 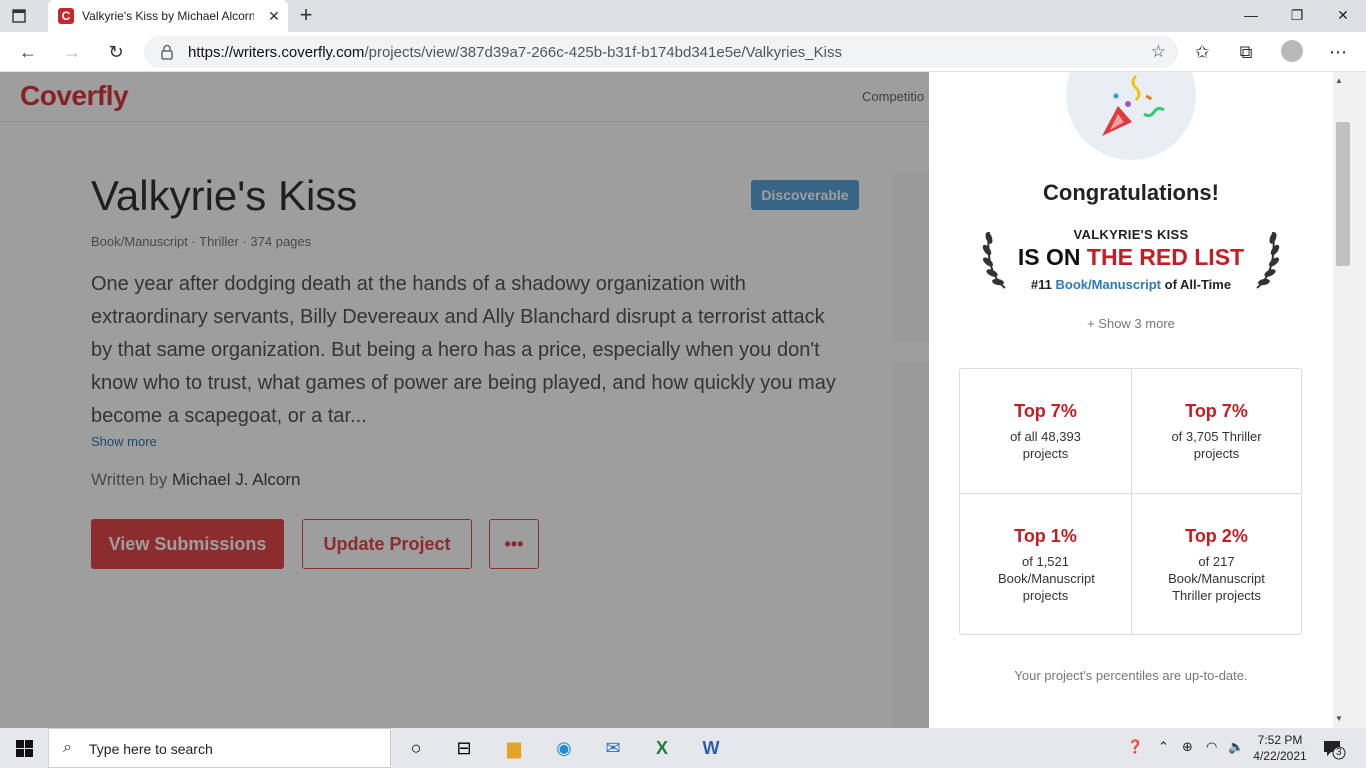 I want to click on notification-speech-icon, so click(x=1335, y=750).